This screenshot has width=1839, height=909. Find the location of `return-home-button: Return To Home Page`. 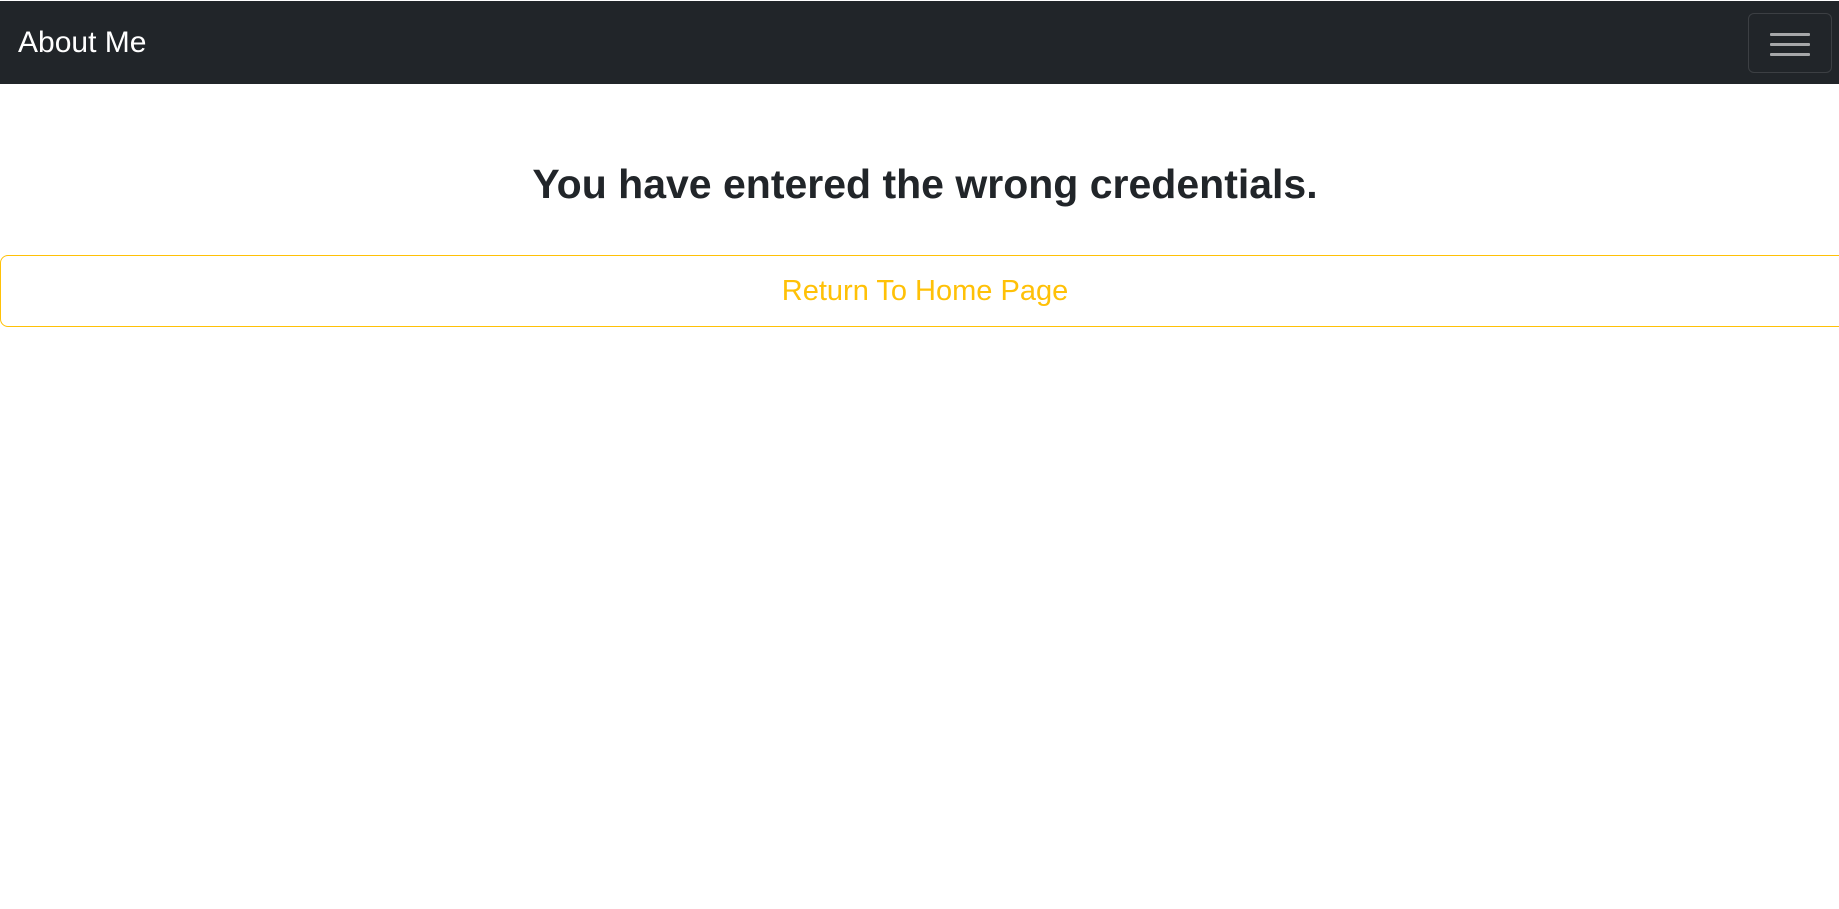

return-home-button: Return To Home Page is located at coordinates (919, 291).